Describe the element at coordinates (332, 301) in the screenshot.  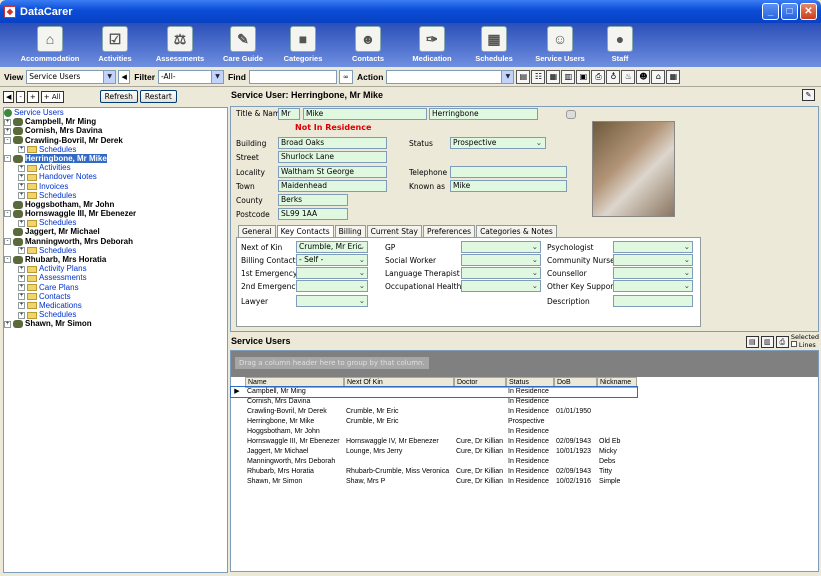
I see `lawyer-select: ⌄` at that location.